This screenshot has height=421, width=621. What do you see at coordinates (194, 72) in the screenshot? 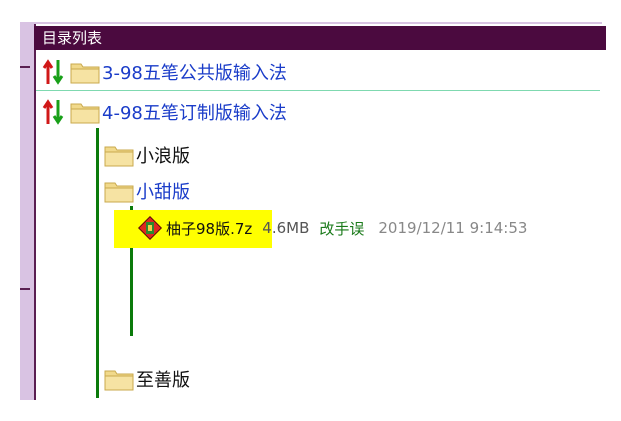
I see `tree-item-label: 3-98五笔公共版输入法` at bounding box center [194, 72].